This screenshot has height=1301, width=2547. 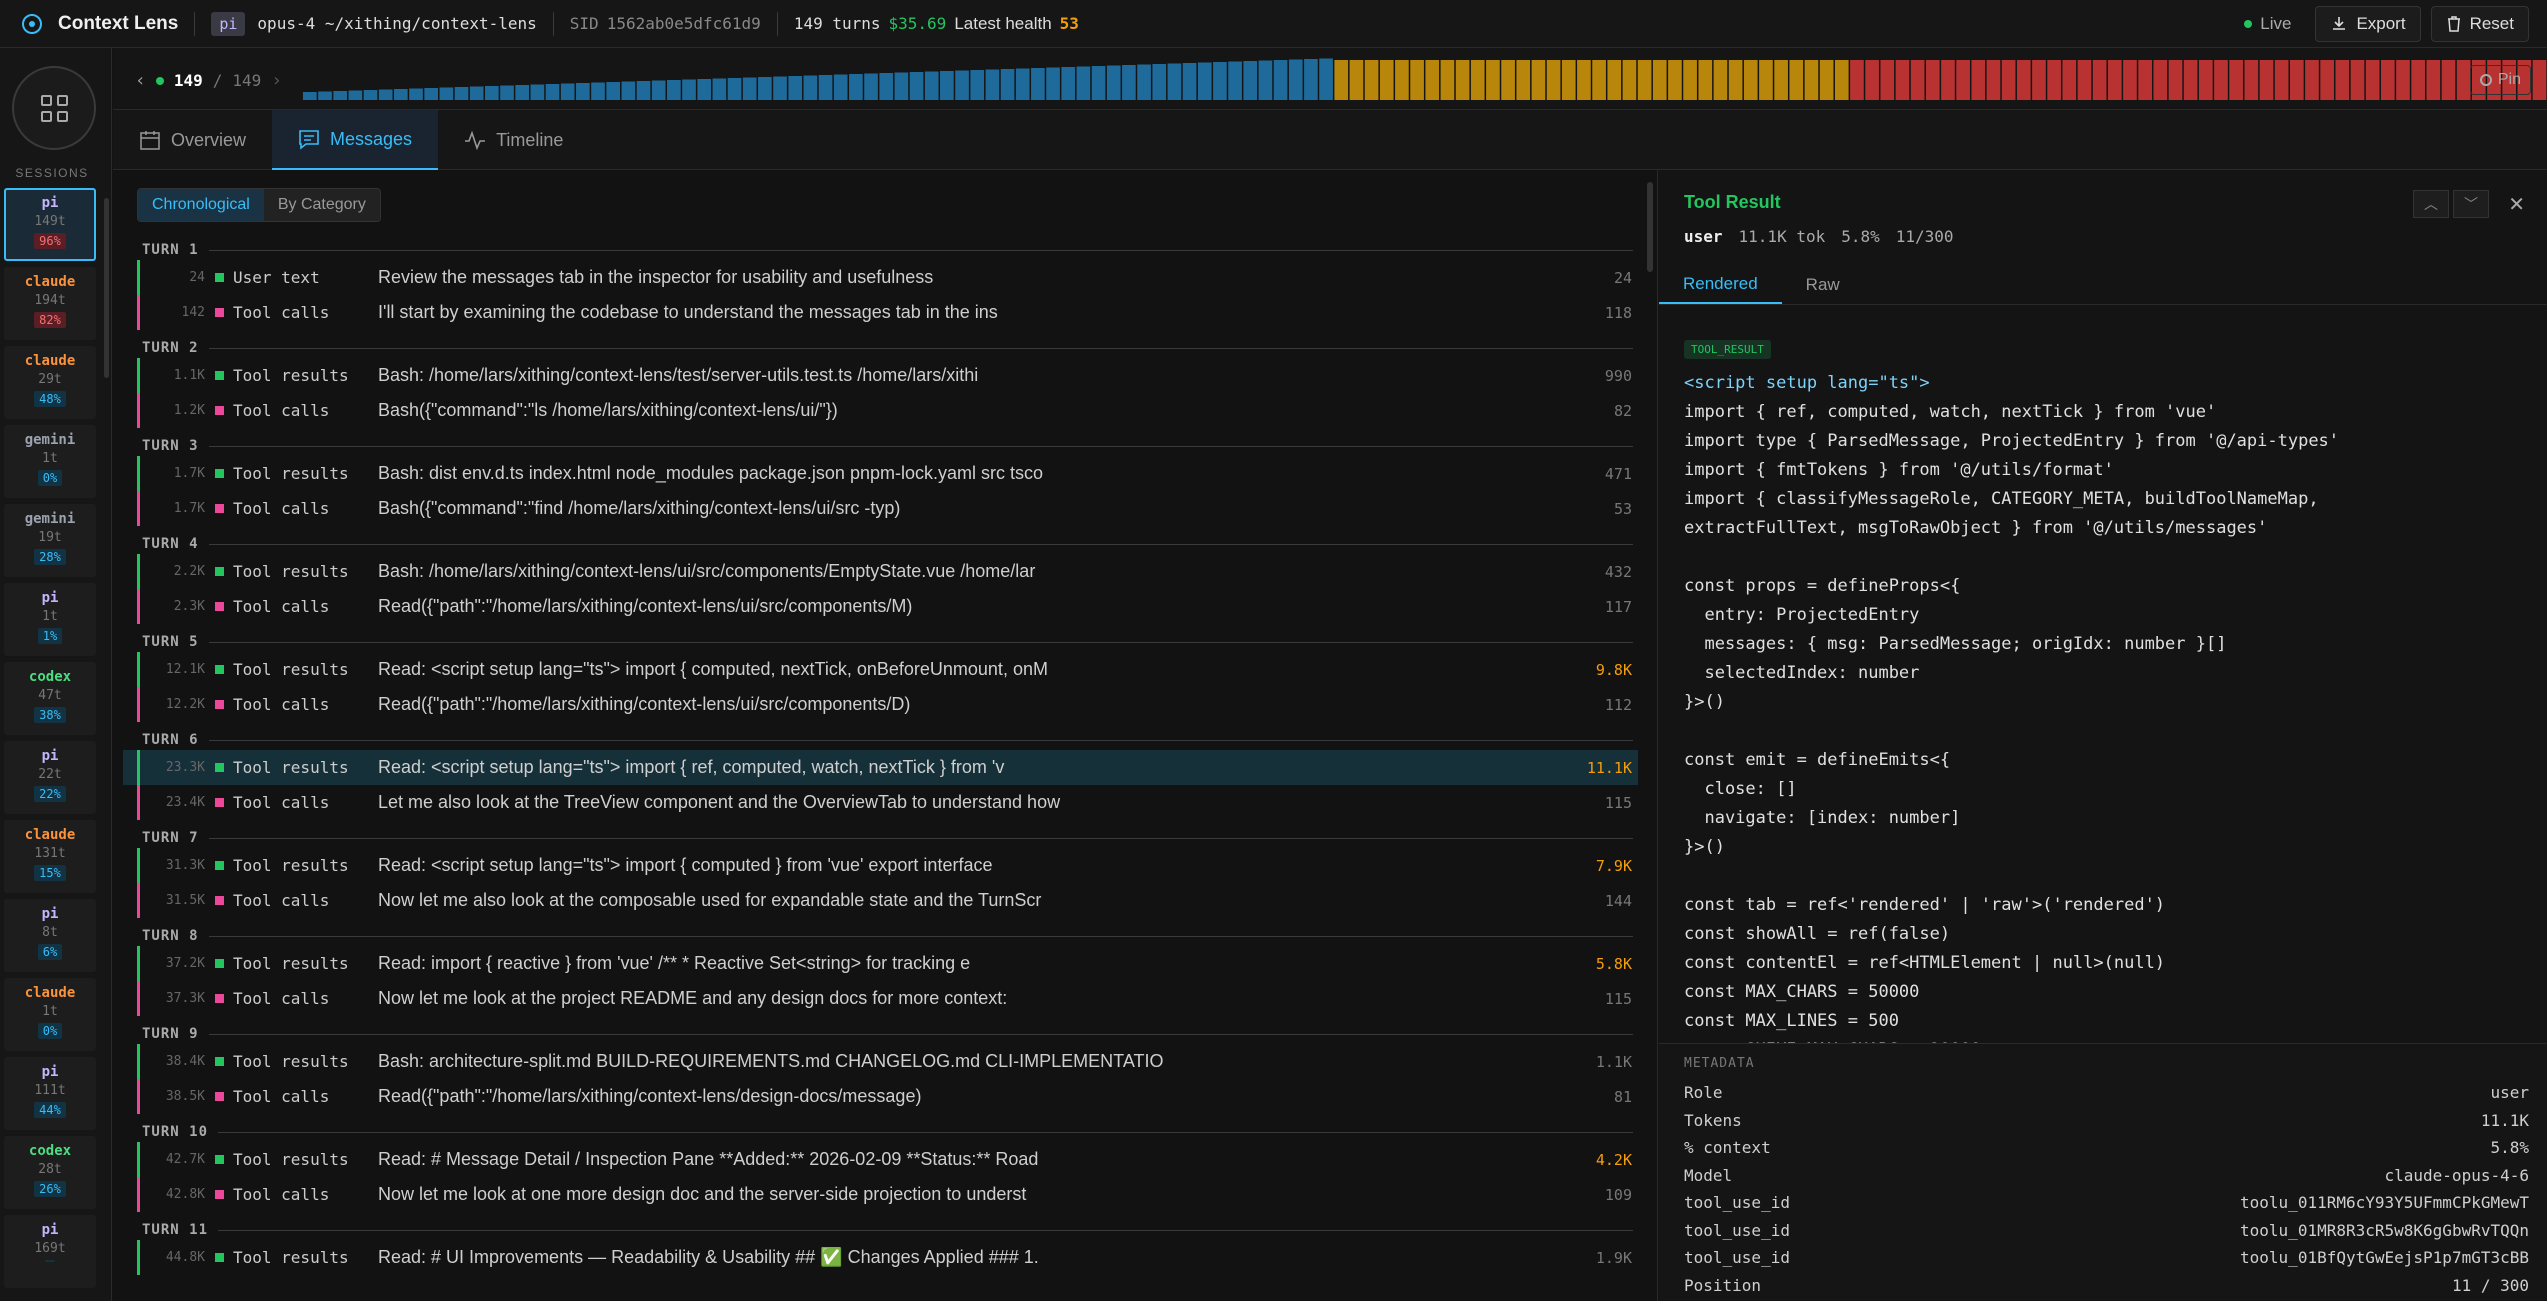 What do you see at coordinates (1650, 227) in the screenshot?
I see `messages-scrollbar` at bounding box center [1650, 227].